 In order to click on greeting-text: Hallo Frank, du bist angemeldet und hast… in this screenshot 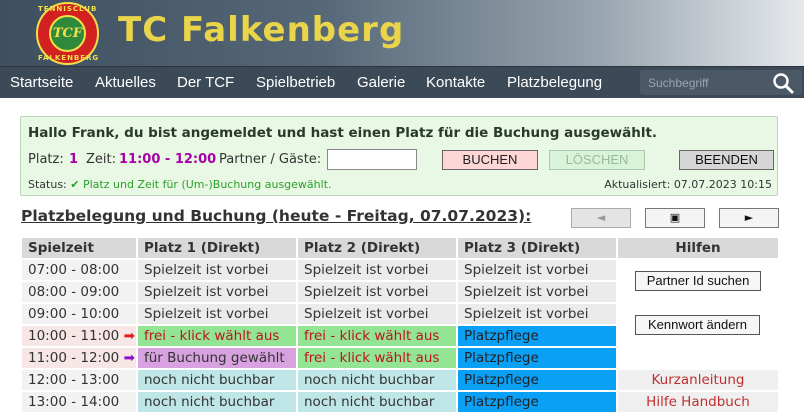, I will do `click(343, 133)`.